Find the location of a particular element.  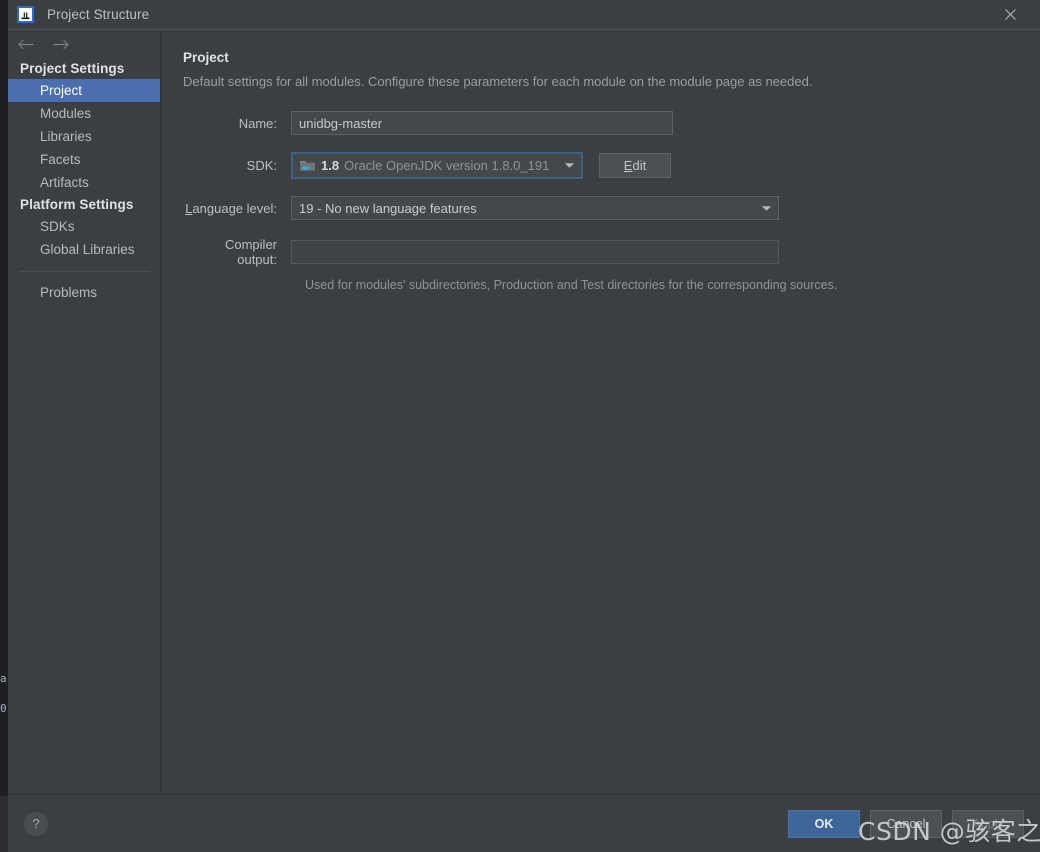

sidebar-group-project-settings: Project Settings is located at coordinates (72, 68).